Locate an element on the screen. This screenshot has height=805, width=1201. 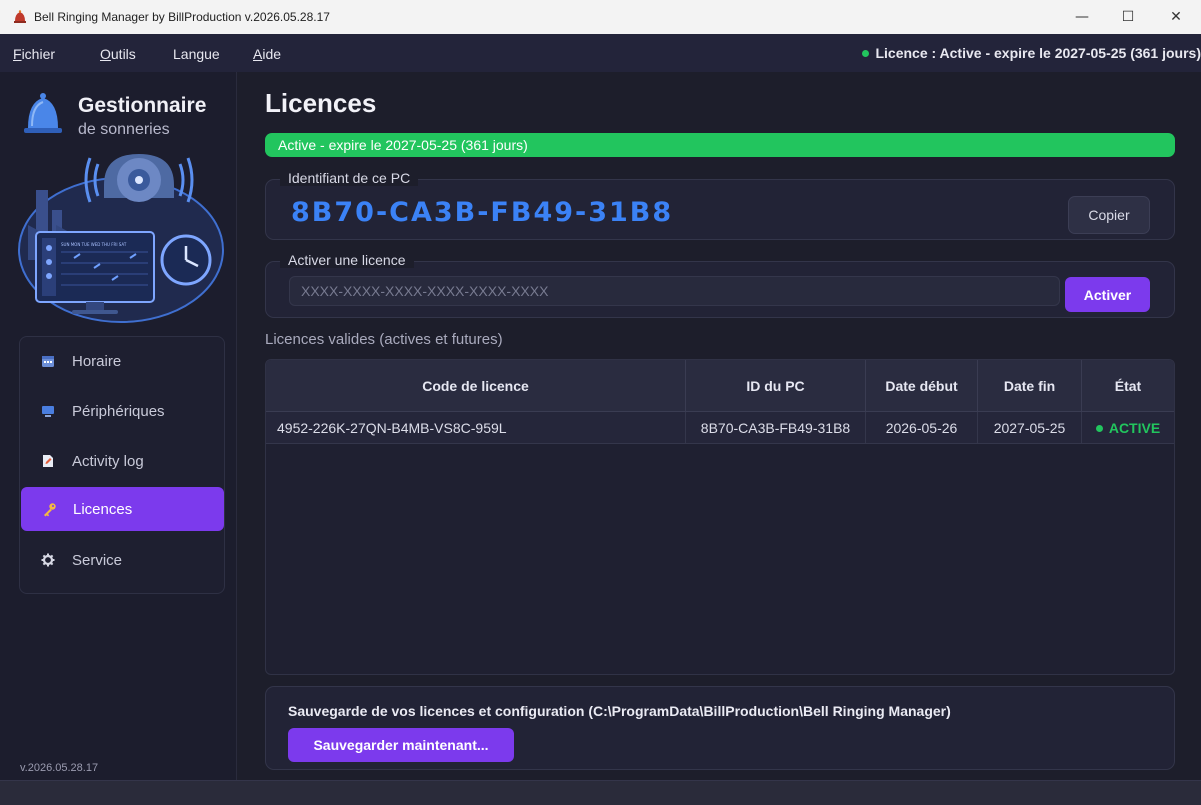
calendar-icon is located at coordinates (48, 361).